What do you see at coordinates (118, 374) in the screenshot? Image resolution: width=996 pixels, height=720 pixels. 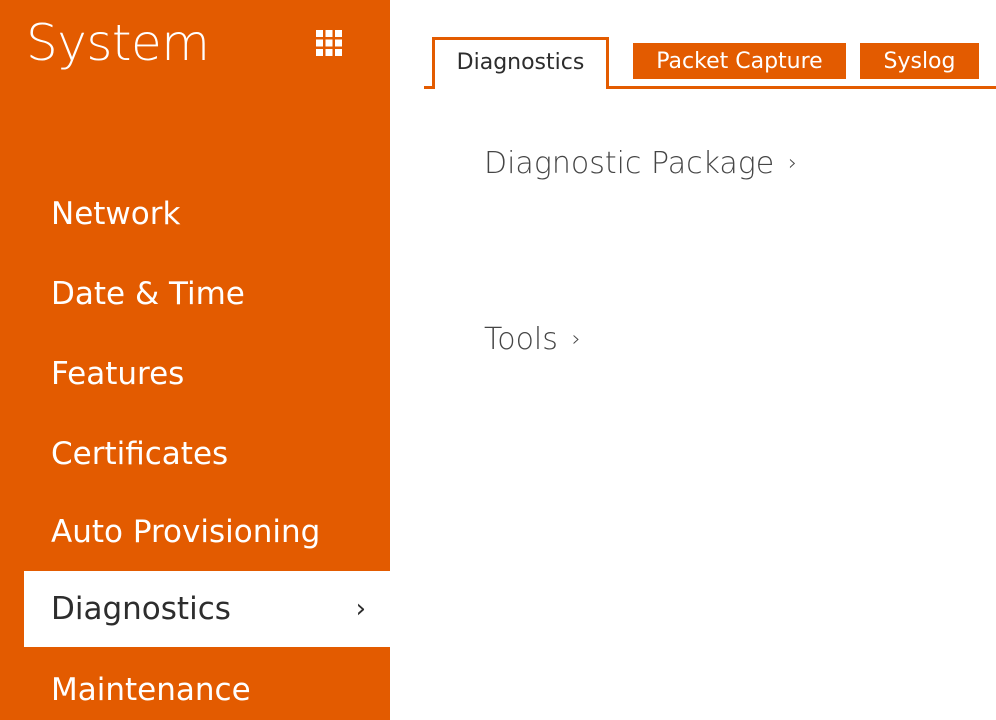 I see `sidebar-item-label: Features` at bounding box center [118, 374].